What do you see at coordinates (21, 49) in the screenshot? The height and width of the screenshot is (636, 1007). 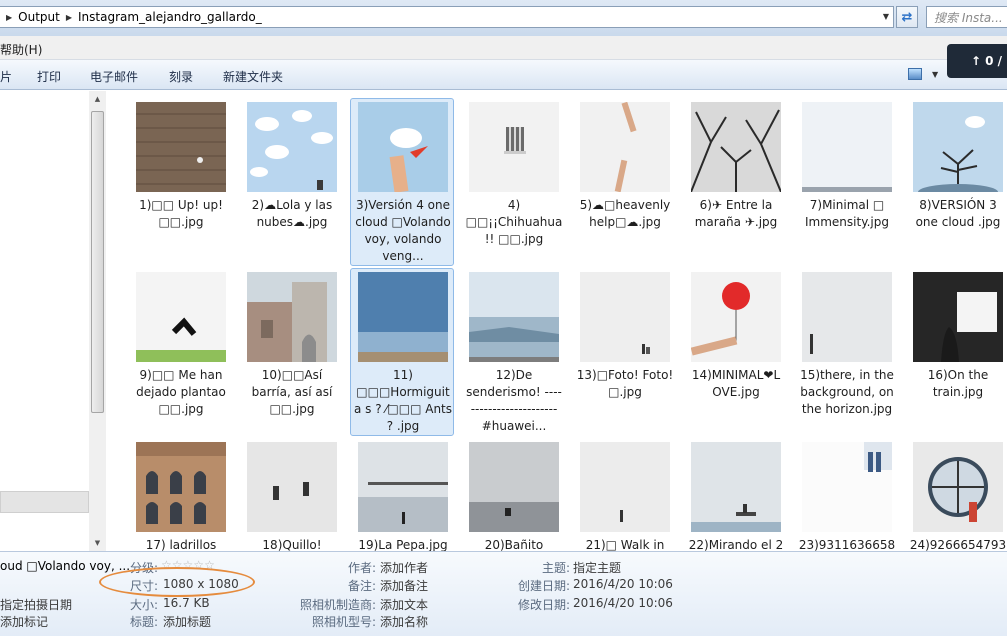 I see `menu-help: 帮助(H)` at bounding box center [21, 49].